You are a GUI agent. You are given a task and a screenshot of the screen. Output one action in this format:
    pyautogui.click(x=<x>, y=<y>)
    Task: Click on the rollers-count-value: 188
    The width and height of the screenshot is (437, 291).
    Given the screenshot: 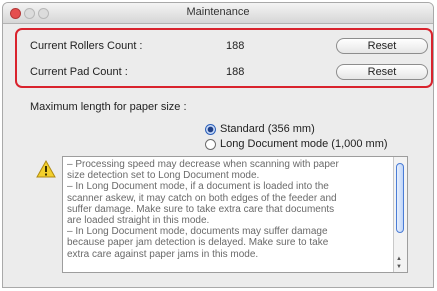 What is the action you would take?
    pyautogui.click(x=235, y=46)
    